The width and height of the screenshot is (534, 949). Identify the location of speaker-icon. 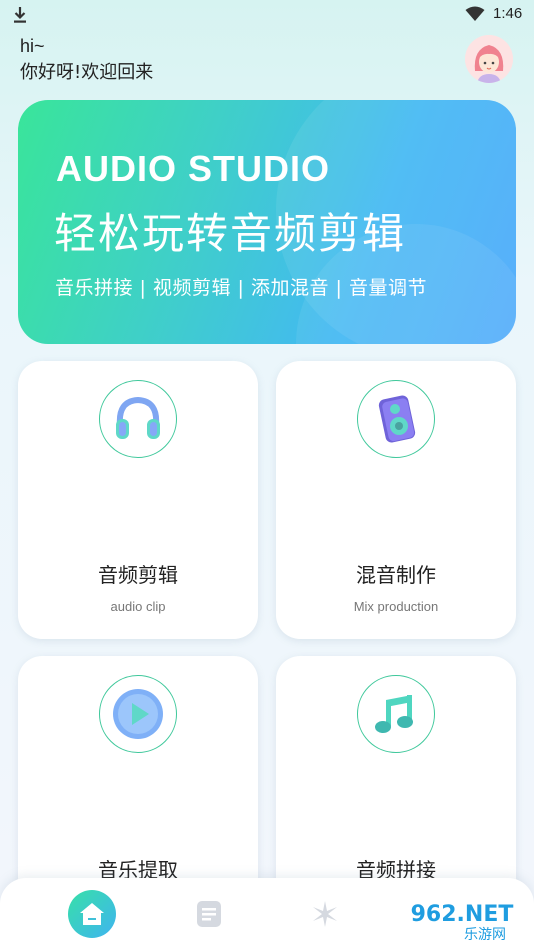
(397, 419).